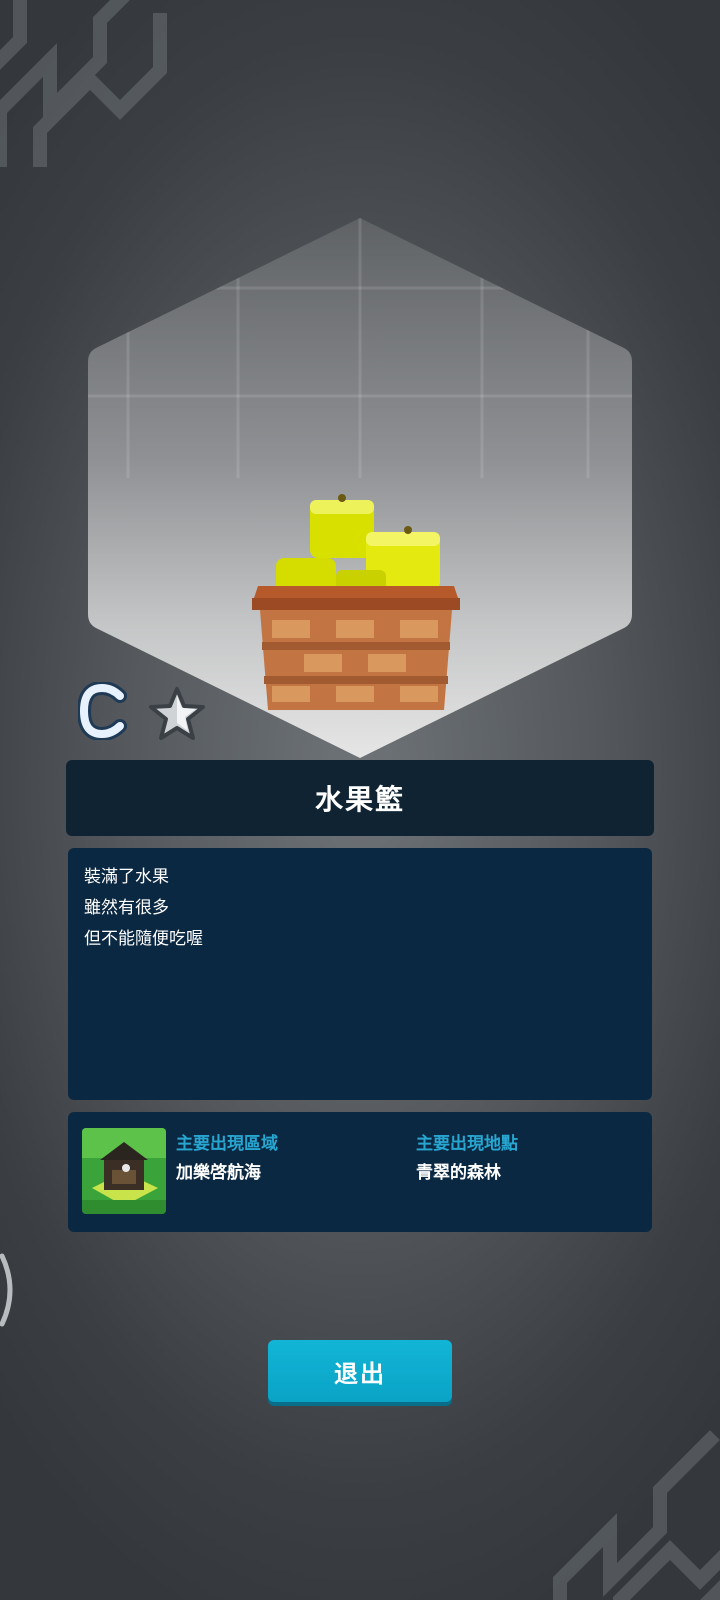 The height and width of the screenshot is (1600, 720). Describe the element at coordinates (360, 974) in the screenshot. I see `description-panel: 裝滿了水果 雖然有很多 但不能隨便吃喔` at that location.